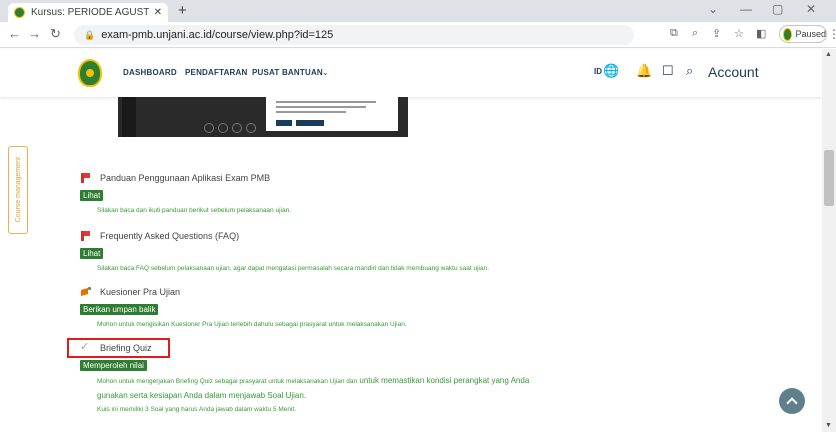  I want to click on globe-icon: 🌐, so click(611, 71).